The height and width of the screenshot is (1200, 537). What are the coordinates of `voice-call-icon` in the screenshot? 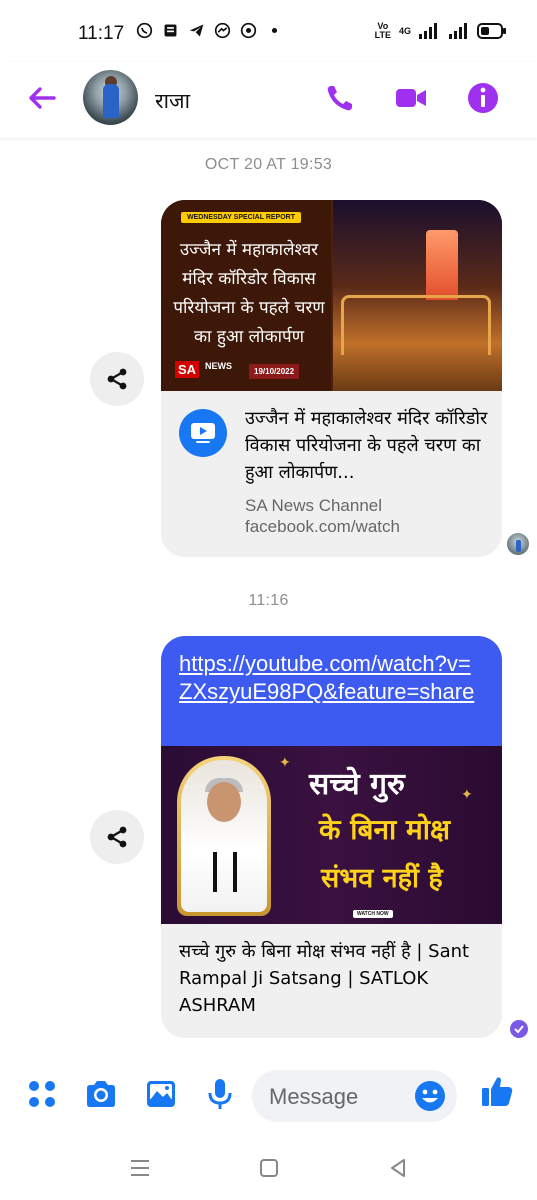 It's located at (340, 98).